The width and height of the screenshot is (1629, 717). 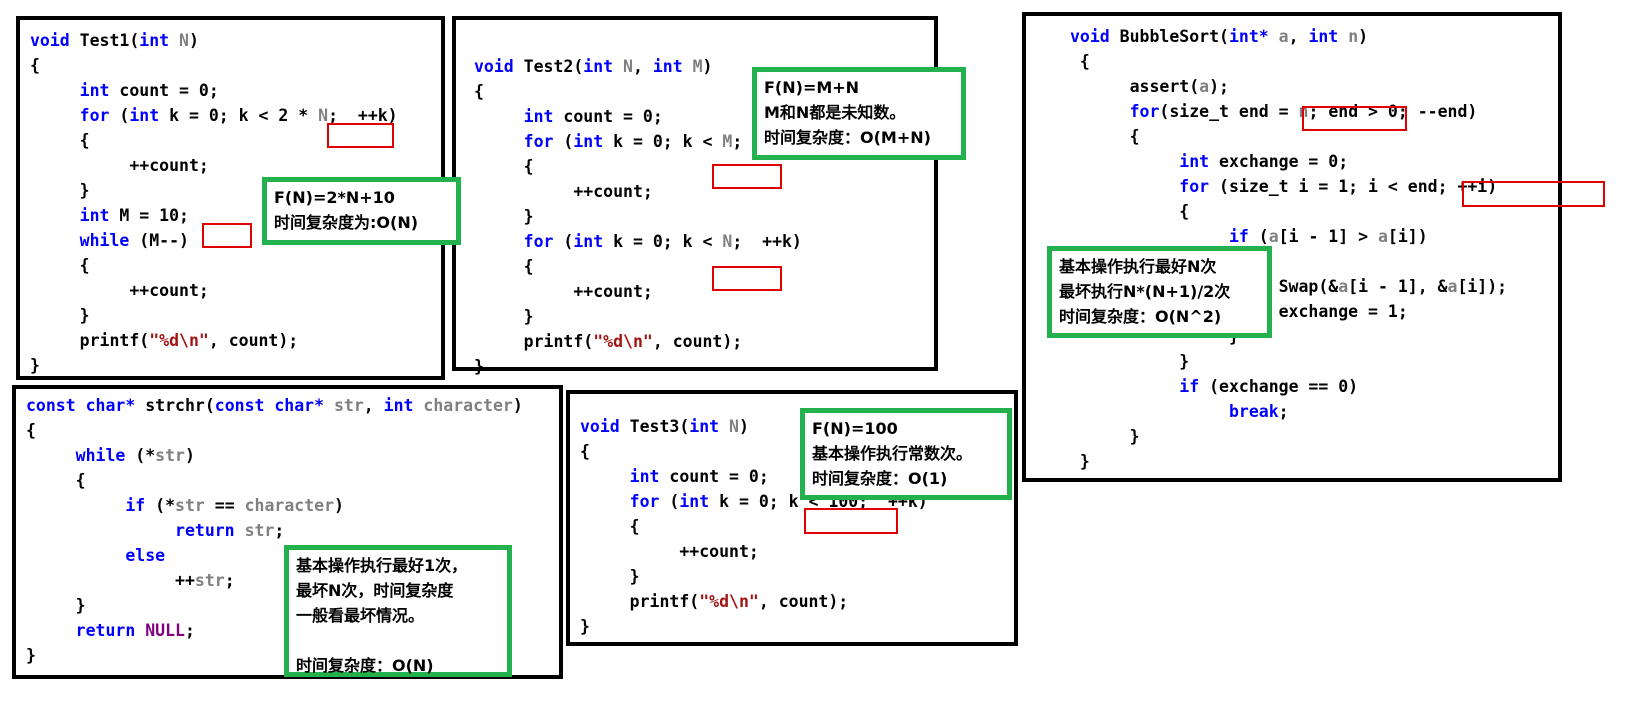 I want to click on annotation-line: F(N)=100, so click(x=855, y=428).